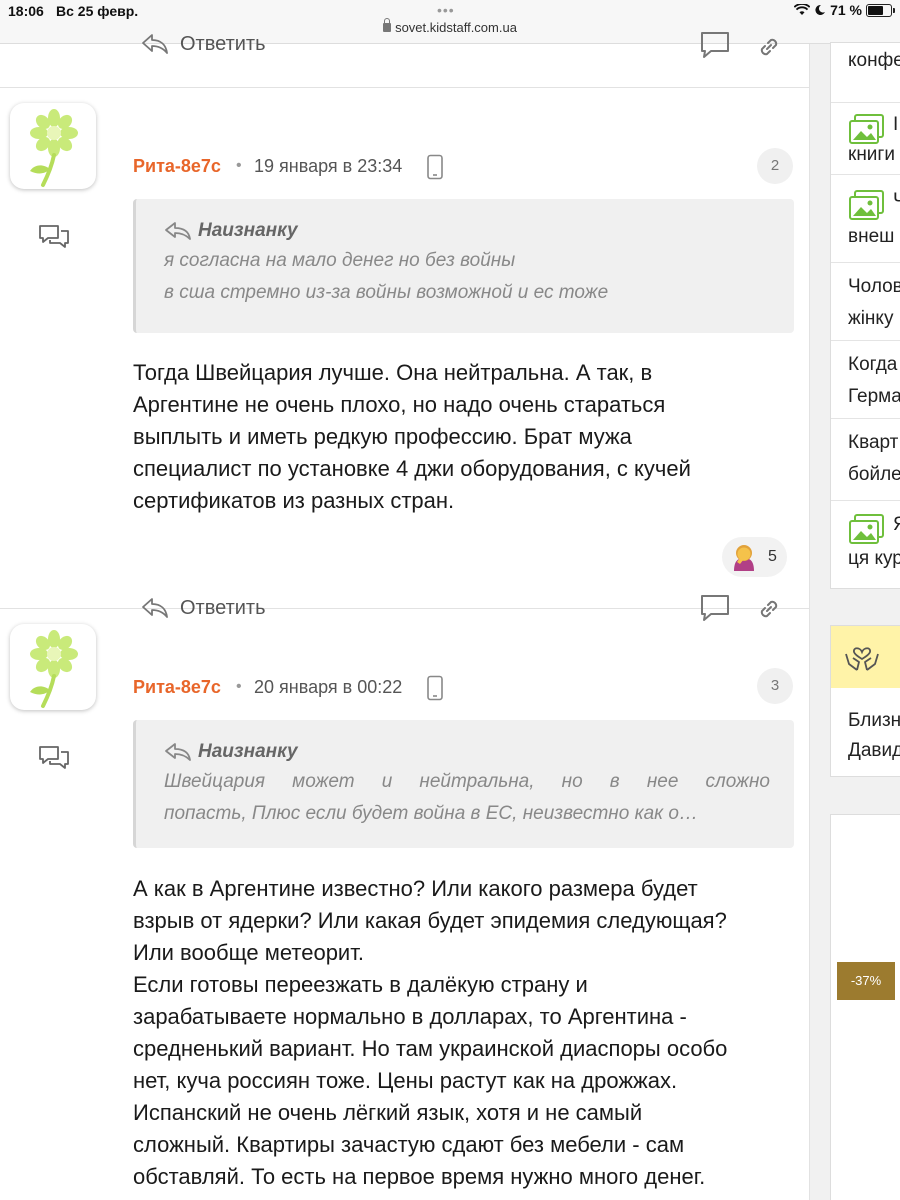 Image resolution: width=900 pixels, height=1200 pixels. I want to click on discount-badge: -37%, so click(866, 981).